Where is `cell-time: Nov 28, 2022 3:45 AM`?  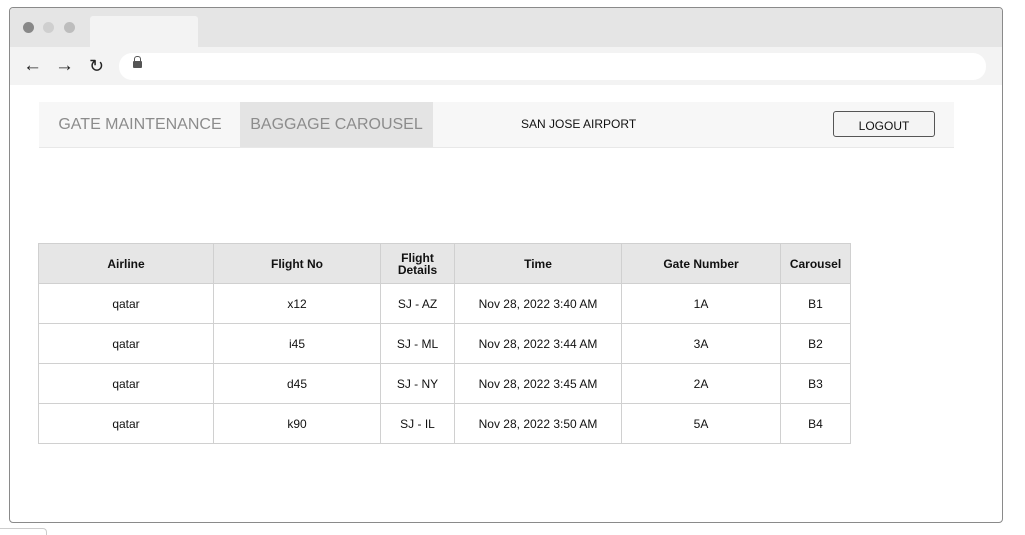 cell-time: Nov 28, 2022 3:45 AM is located at coordinates (538, 383).